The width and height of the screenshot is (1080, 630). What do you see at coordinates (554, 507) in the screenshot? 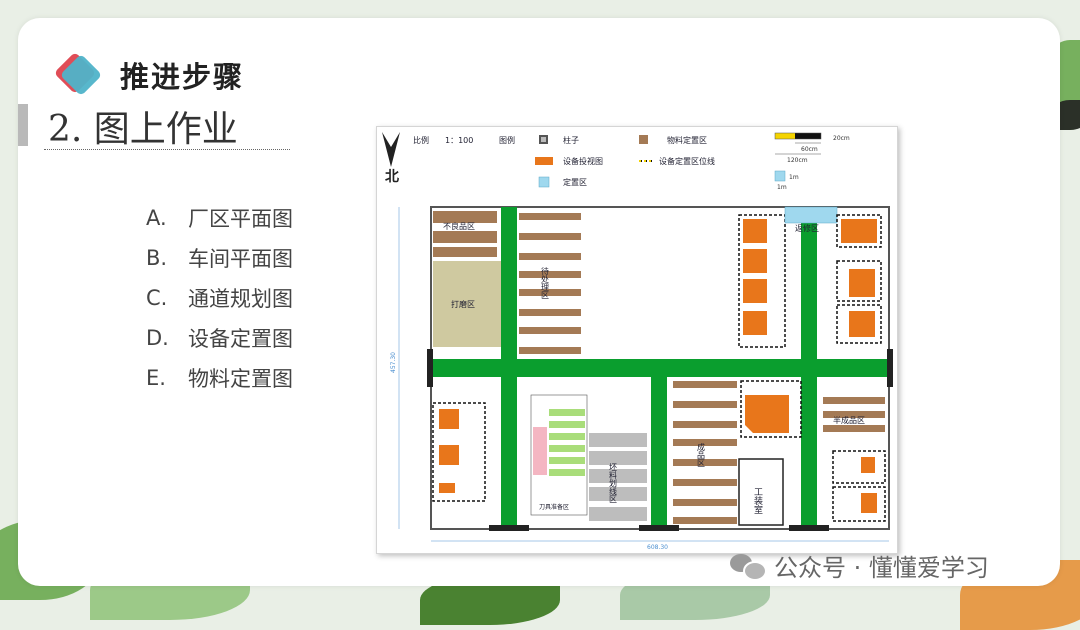
I see `zone-tool-prep-label: 刀具准备区` at bounding box center [554, 507].